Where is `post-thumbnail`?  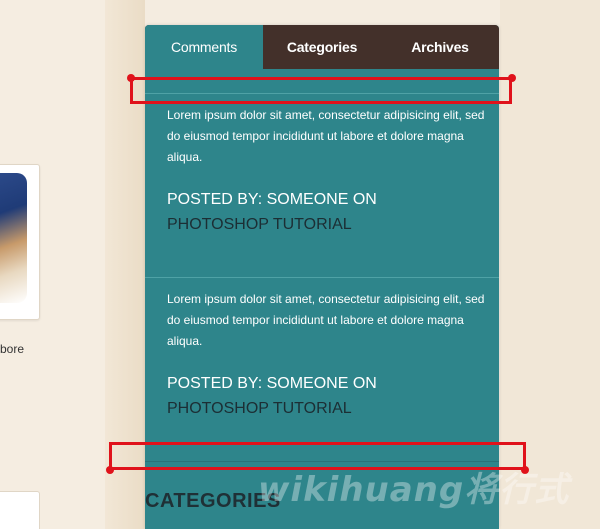 post-thumbnail is located at coordinates (20, 242).